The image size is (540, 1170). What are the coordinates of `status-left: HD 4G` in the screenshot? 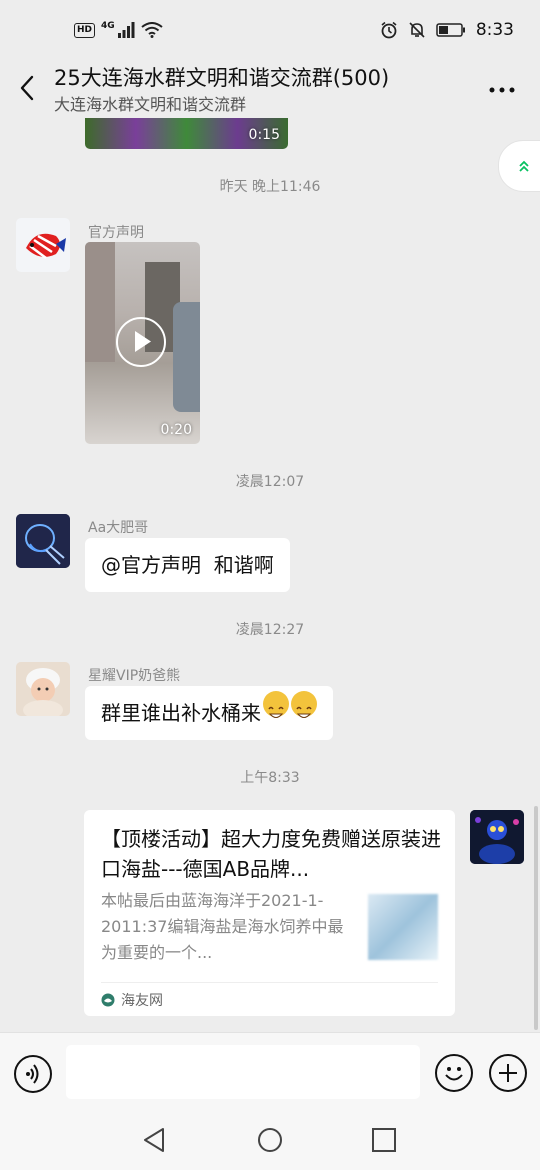 It's located at (118, 29).